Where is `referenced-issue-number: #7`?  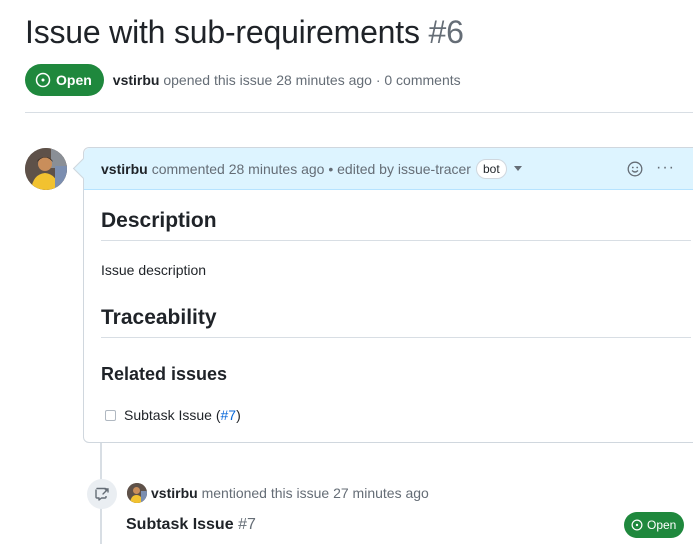
referenced-issue-number: #7 is located at coordinates (247, 524).